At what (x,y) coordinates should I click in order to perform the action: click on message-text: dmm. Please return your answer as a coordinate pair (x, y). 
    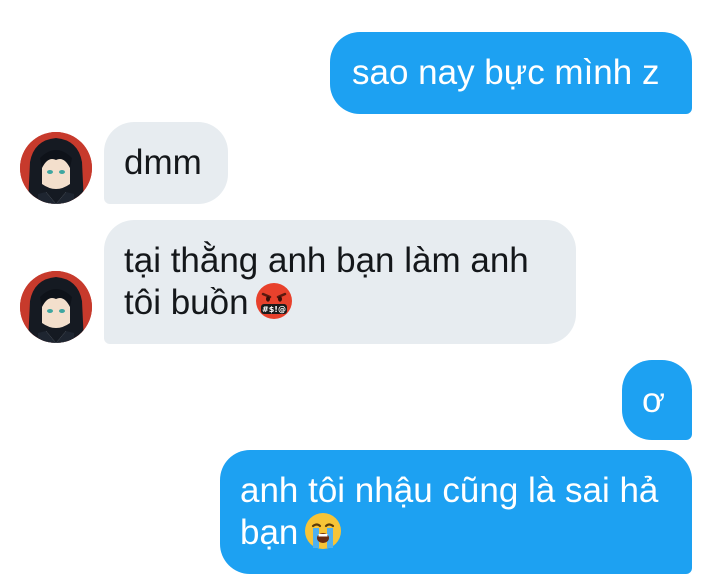
    Looking at the image, I should click on (163, 162).